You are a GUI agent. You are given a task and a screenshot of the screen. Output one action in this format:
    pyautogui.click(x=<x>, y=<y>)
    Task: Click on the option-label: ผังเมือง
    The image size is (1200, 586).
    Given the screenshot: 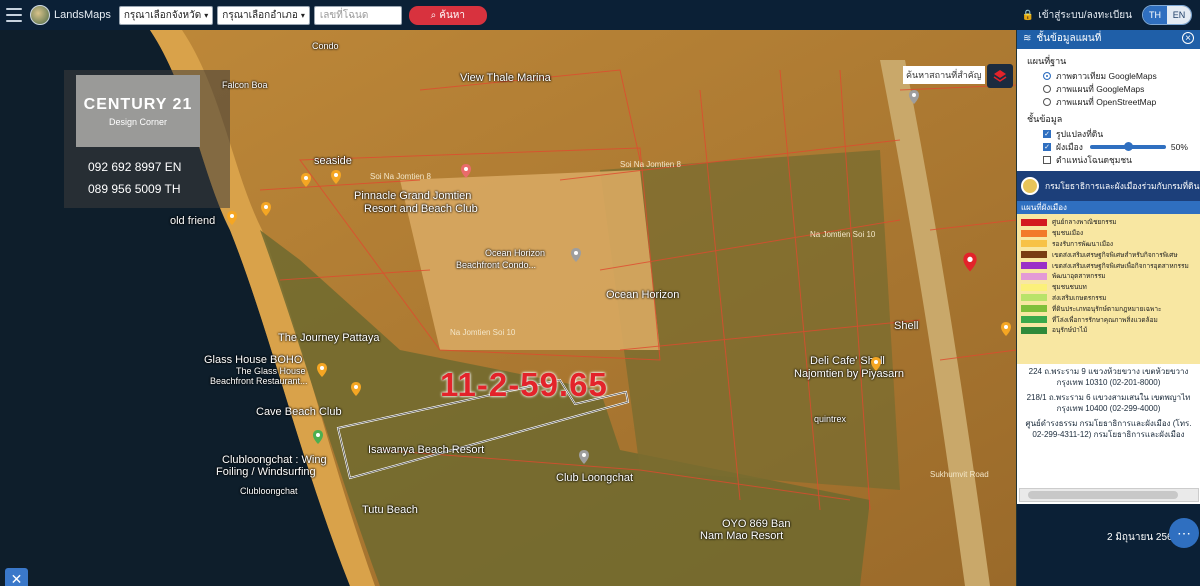 What is the action you would take?
    pyautogui.click(x=1069, y=146)
    